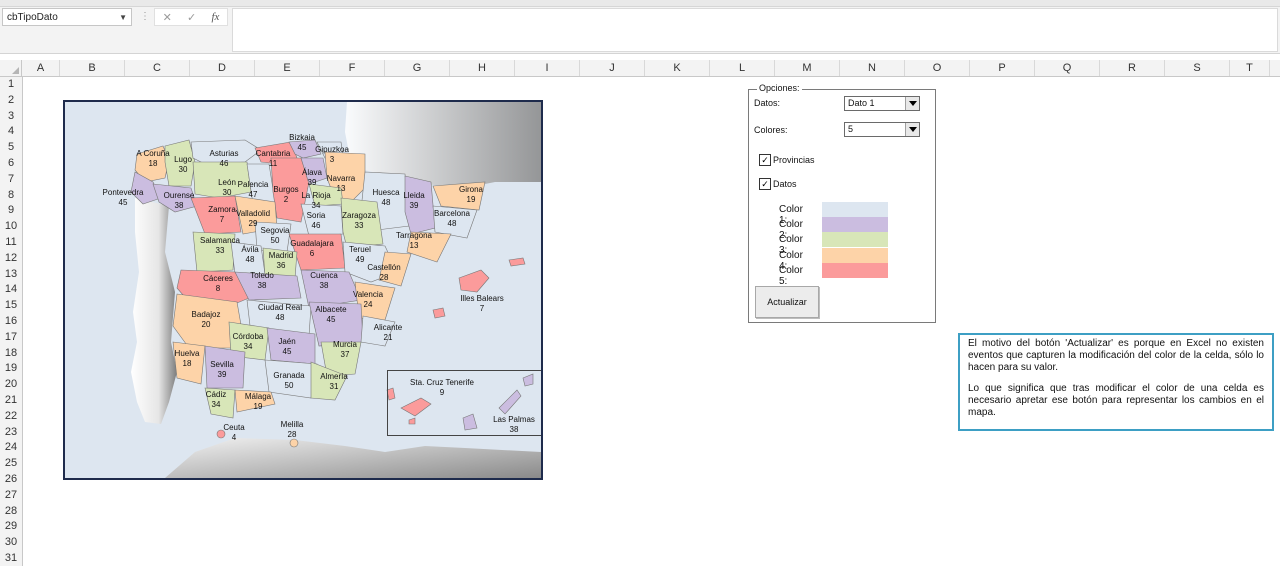  I want to click on row-header: 23, so click(11, 432).